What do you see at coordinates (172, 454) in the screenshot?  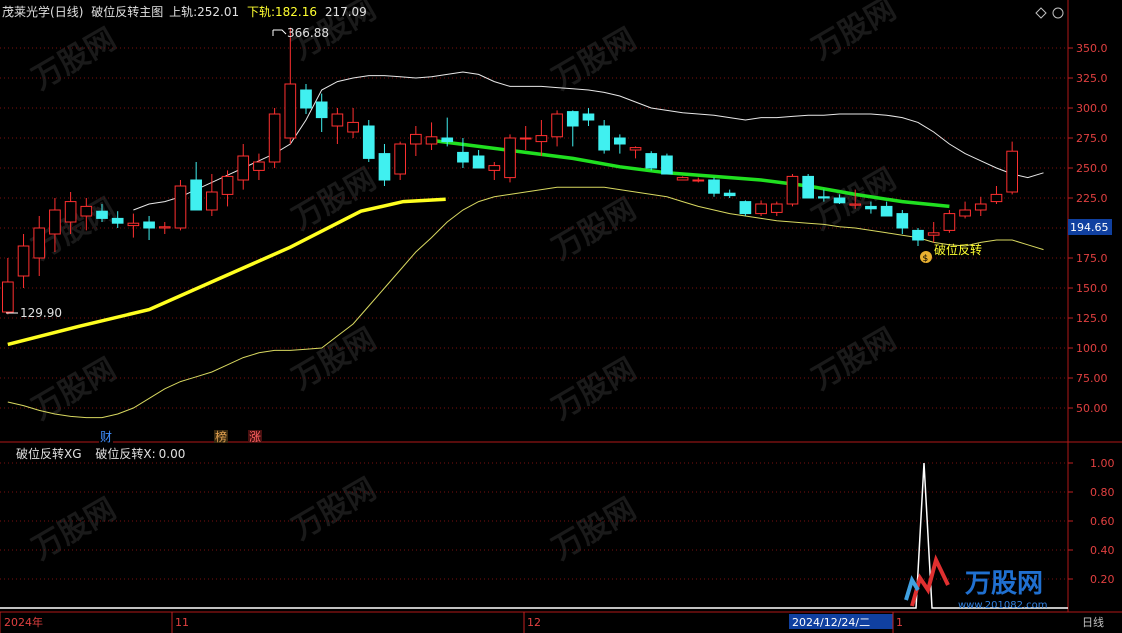 I see `sub-item-value: 0.00` at bounding box center [172, 454].